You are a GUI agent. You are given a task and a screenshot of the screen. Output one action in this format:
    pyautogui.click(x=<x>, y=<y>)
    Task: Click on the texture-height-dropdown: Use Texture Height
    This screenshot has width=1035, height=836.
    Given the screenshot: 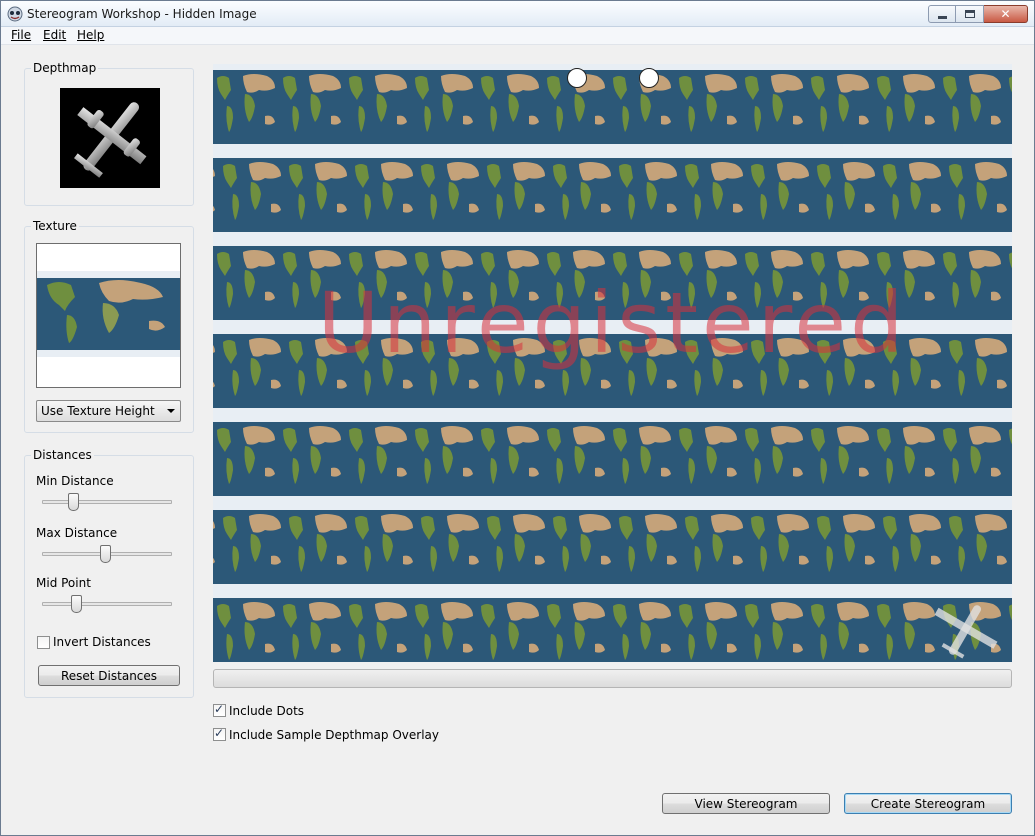 What is the action you would take?
    pyautogui.click(x=108, y=411)
    